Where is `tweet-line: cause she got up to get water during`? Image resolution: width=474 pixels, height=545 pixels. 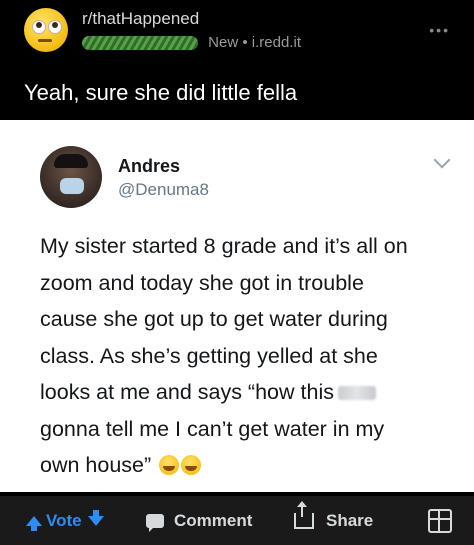 tweet-line: cause she got up to get water during is located at coordinates (214, 319).